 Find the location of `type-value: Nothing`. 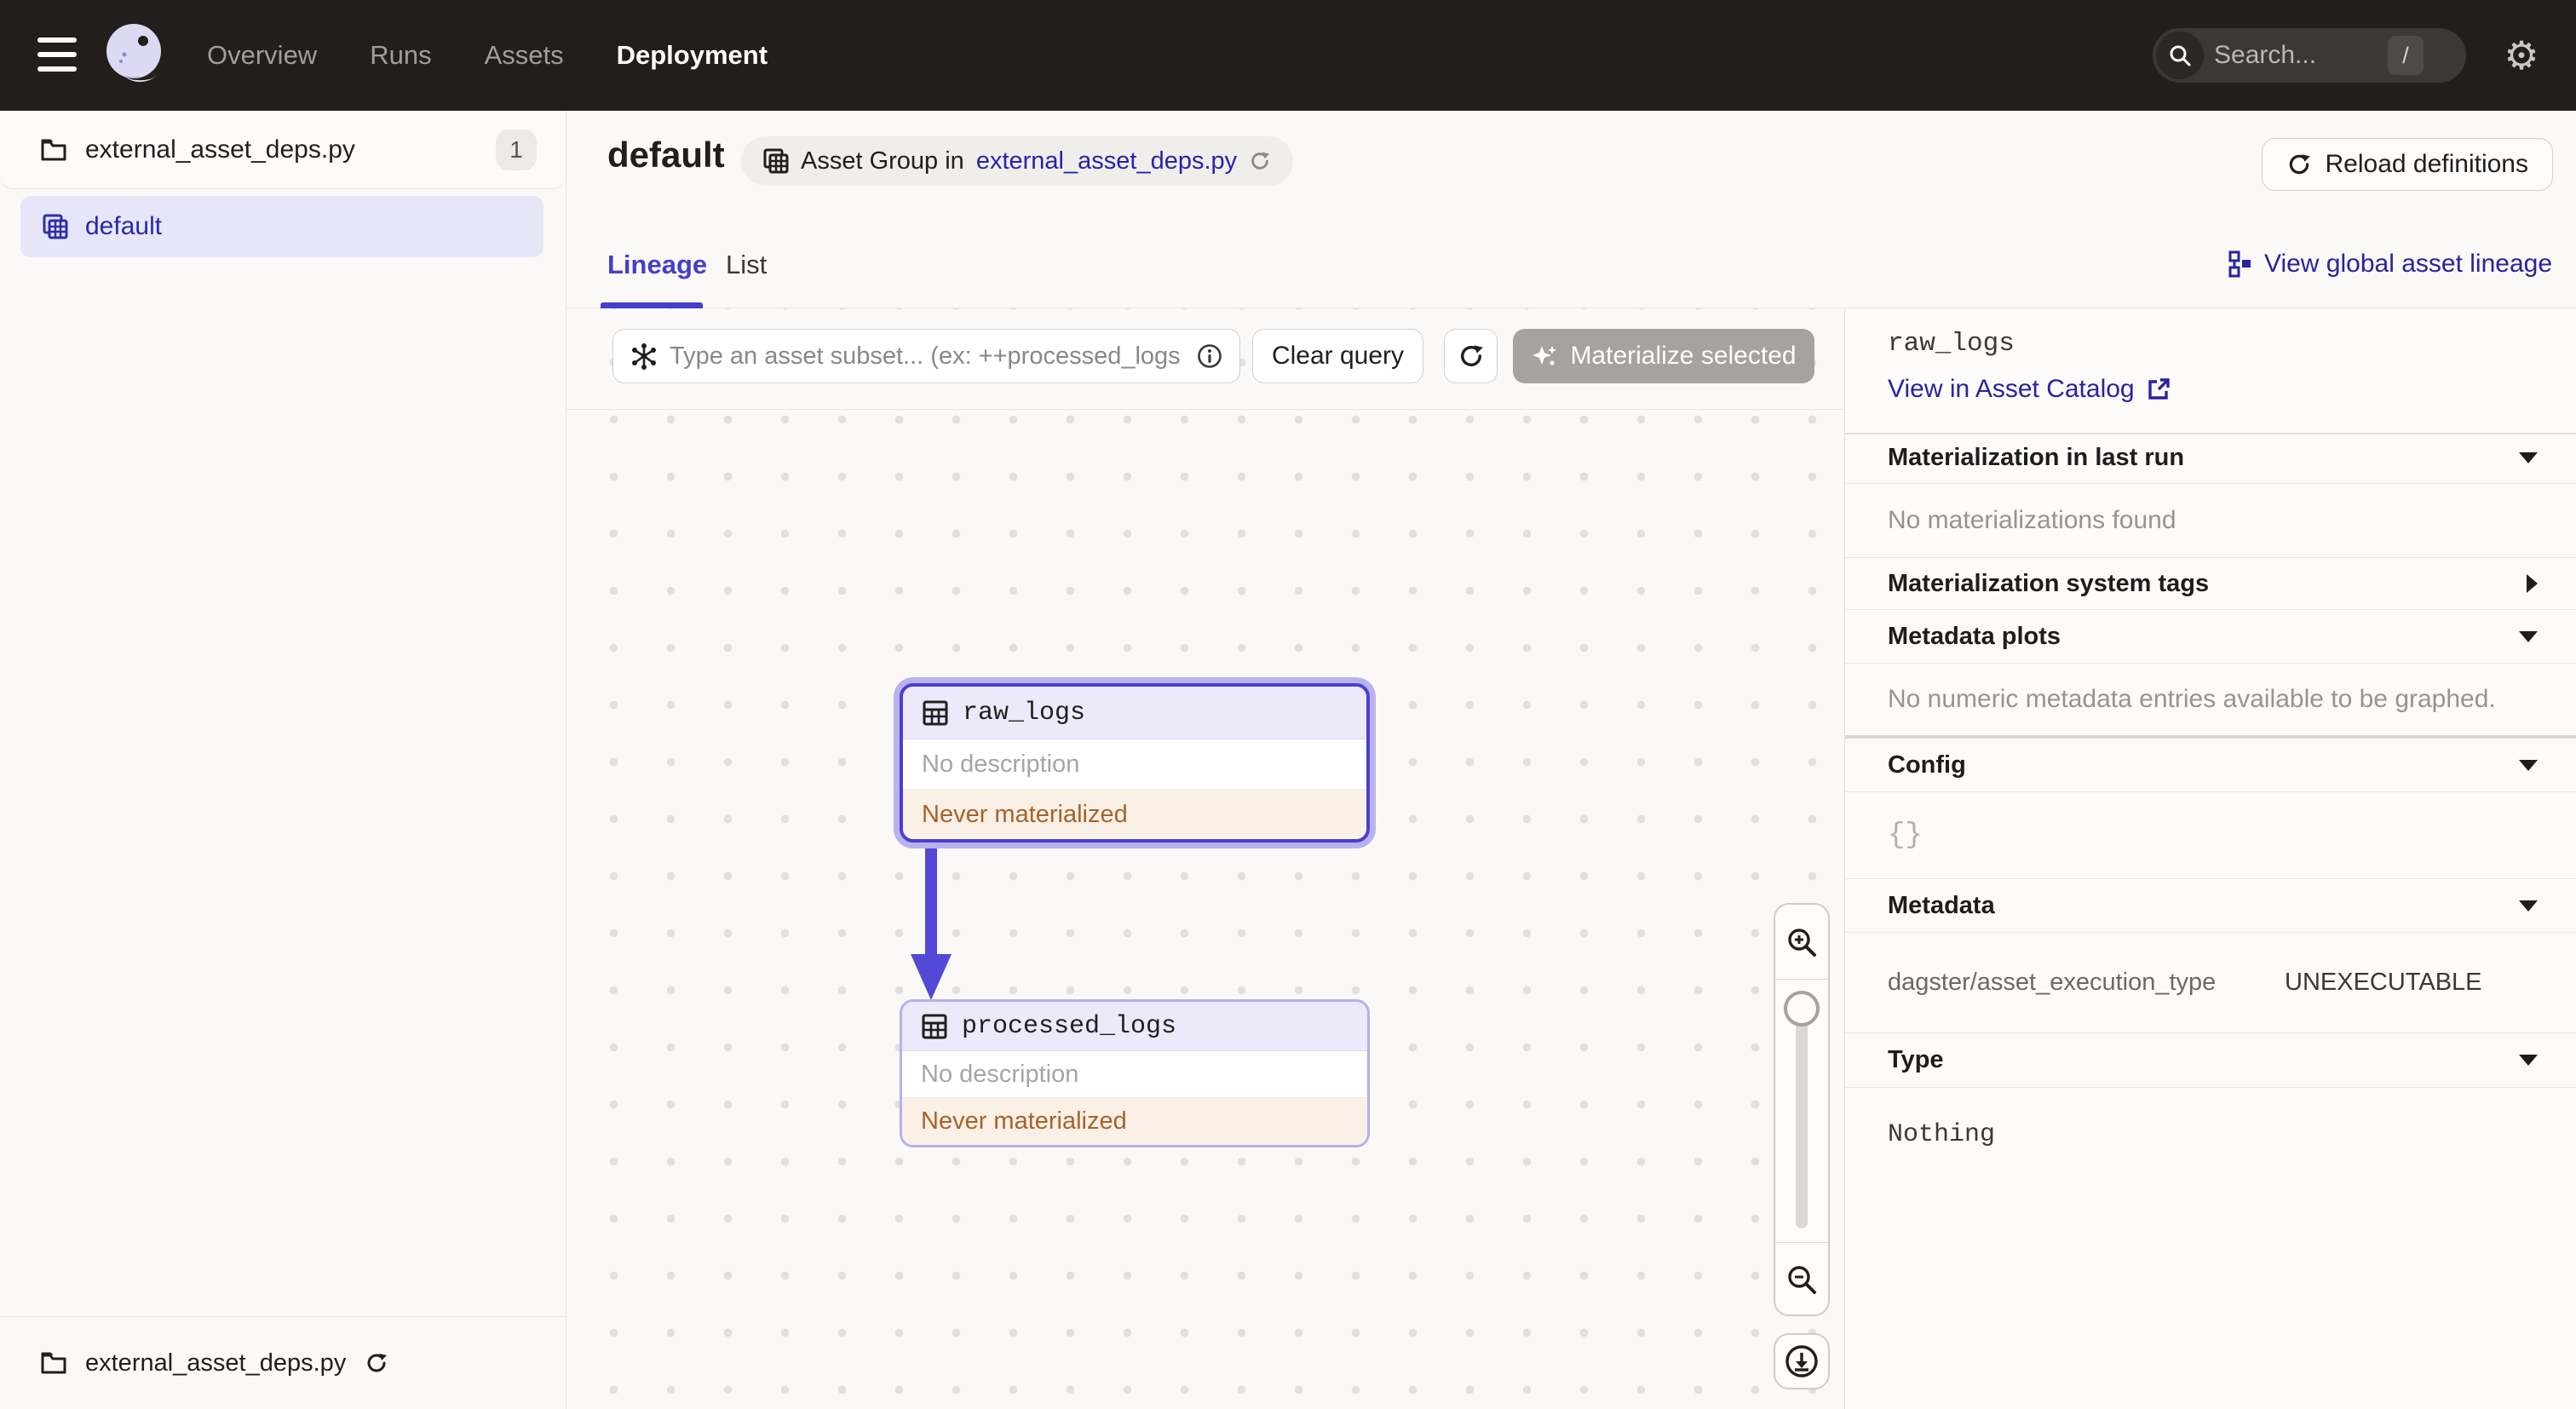

type-value: Nothing is located at coordinates (1942, 1134).